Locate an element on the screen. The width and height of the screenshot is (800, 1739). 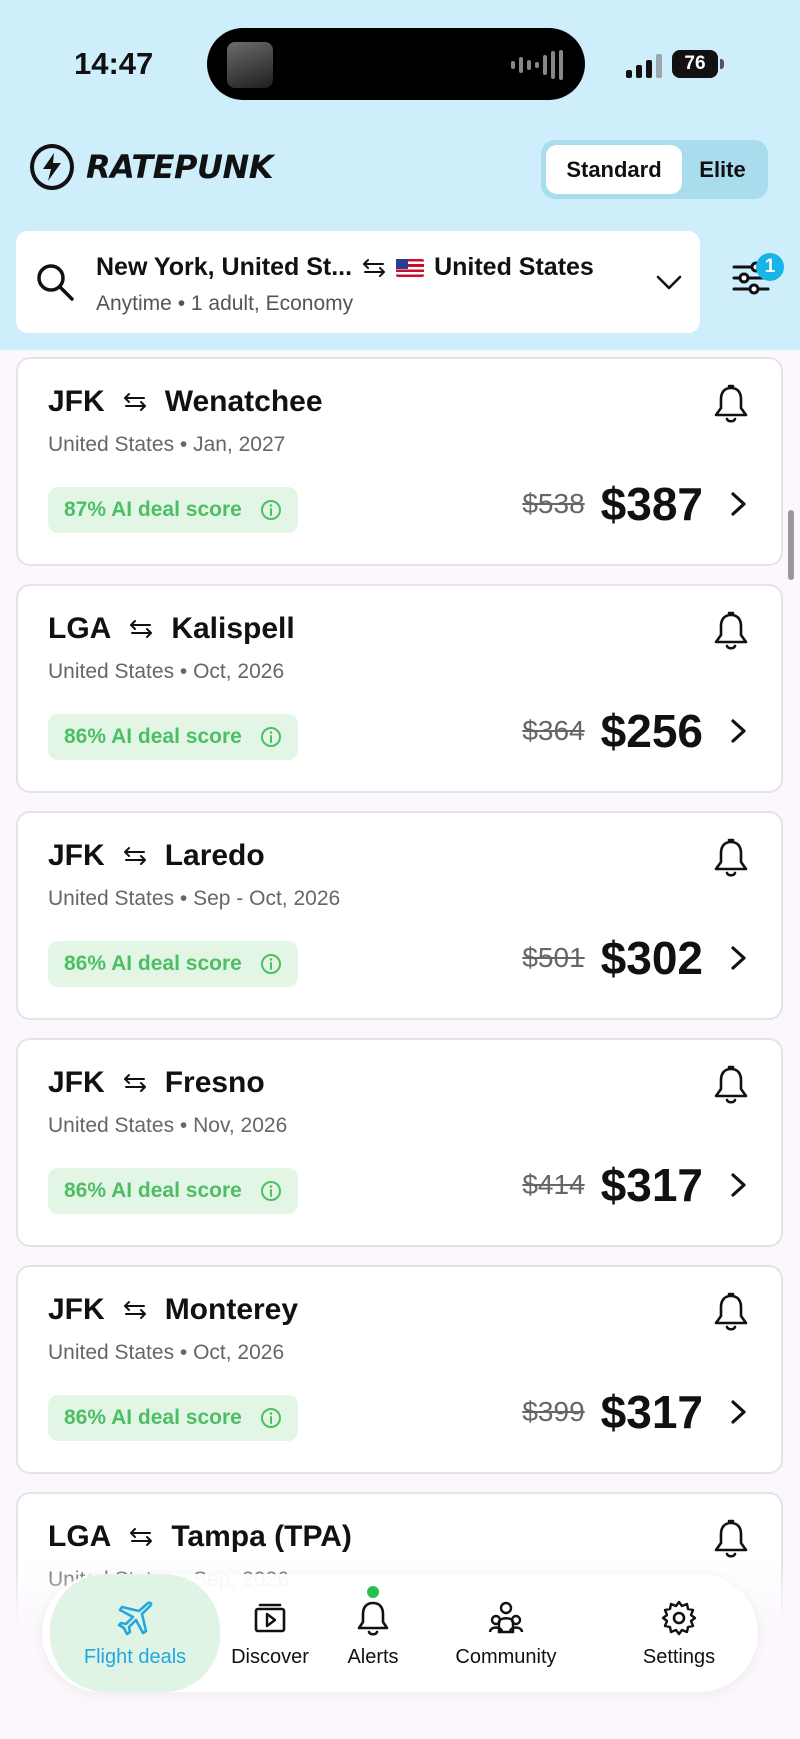
deal-price: $302 is located at coordinates (651, 958).